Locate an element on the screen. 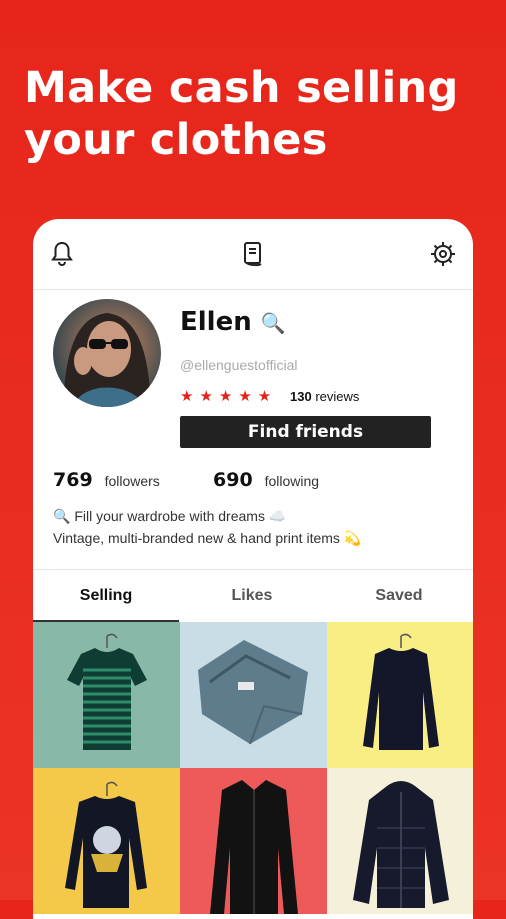 This screenshot has height=919, width=506. denim-jeans-image is located at coordinates (253, 692).